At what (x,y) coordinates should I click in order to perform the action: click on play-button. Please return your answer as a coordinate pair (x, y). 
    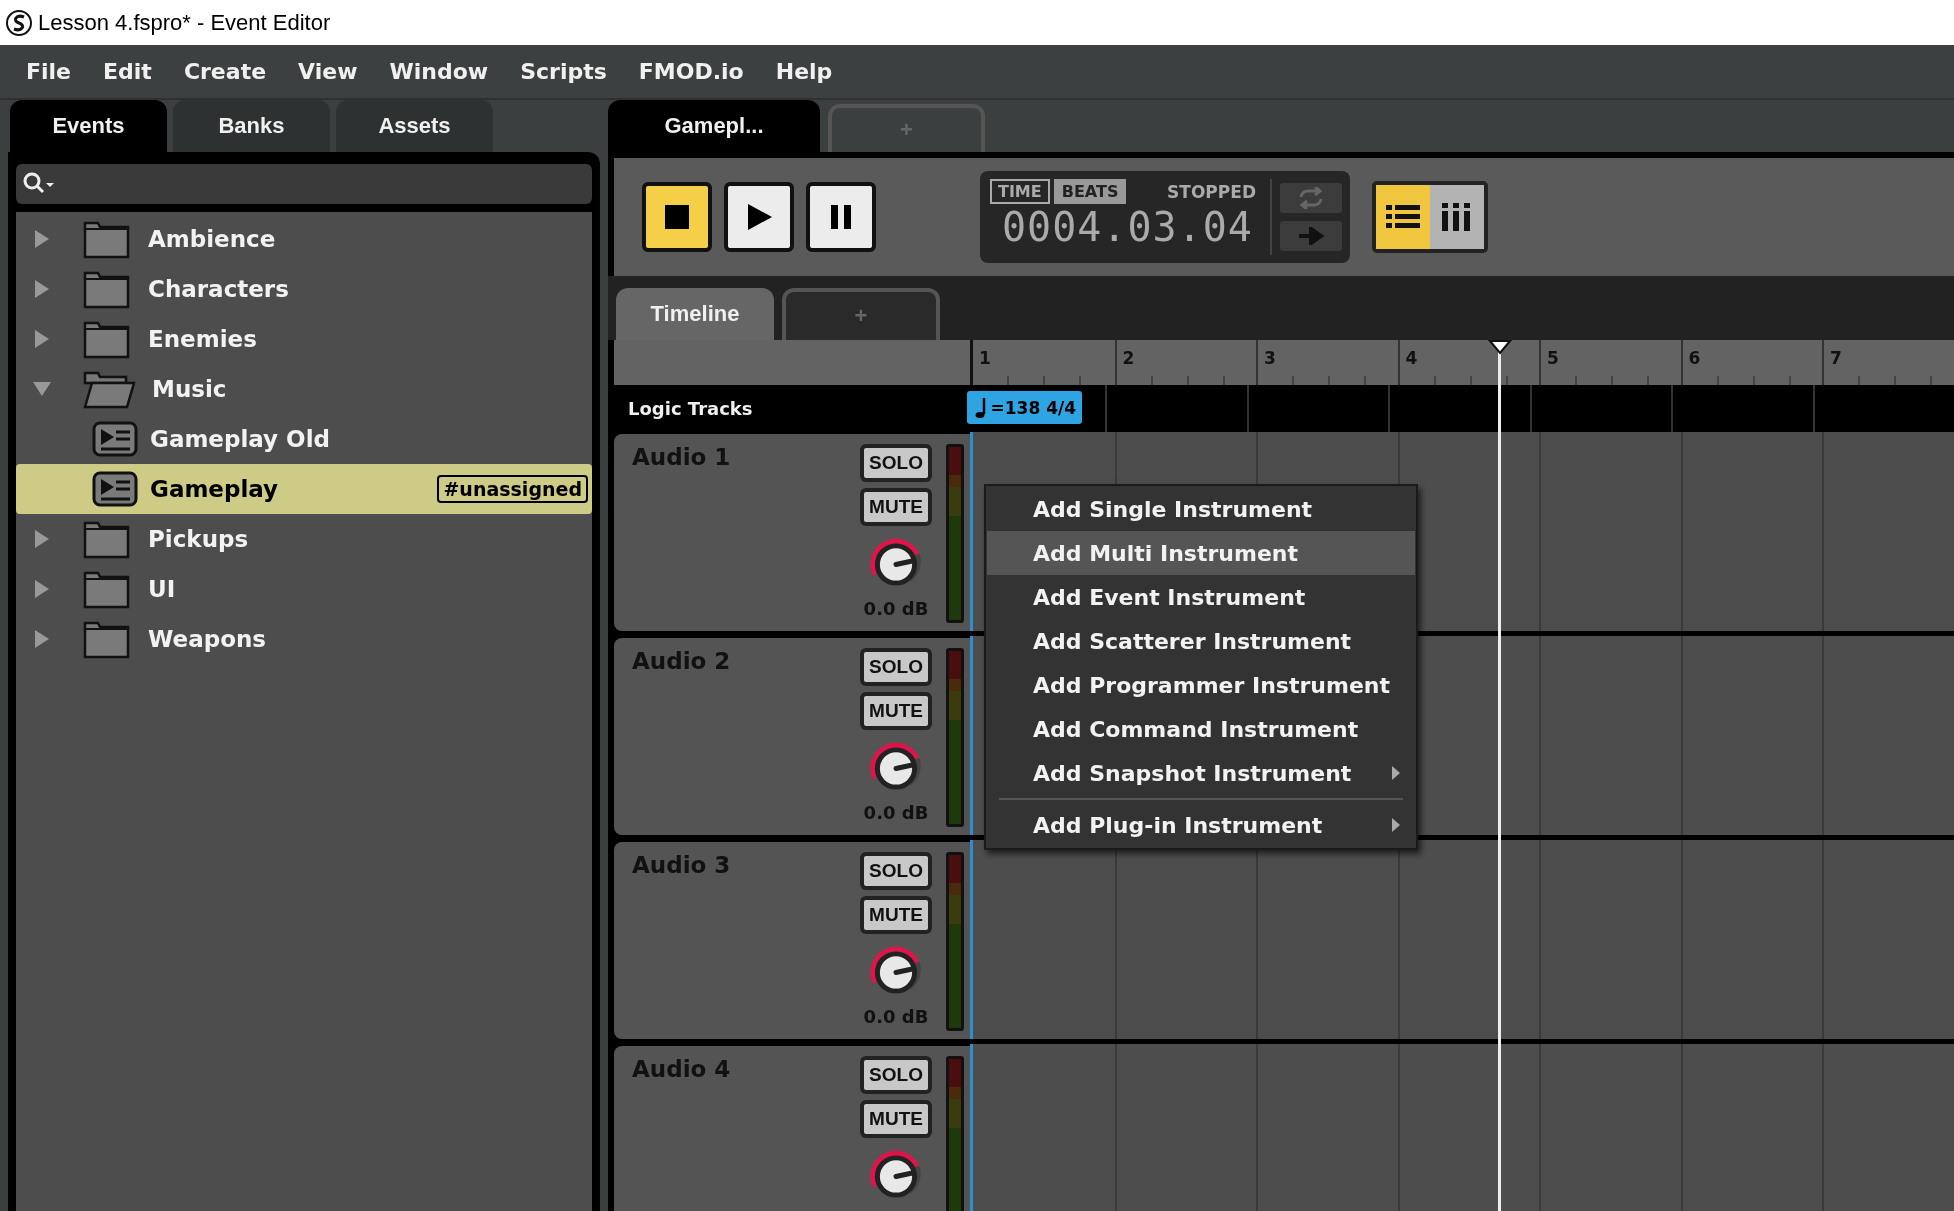
    Looking at the image, I should click on (759, 217).